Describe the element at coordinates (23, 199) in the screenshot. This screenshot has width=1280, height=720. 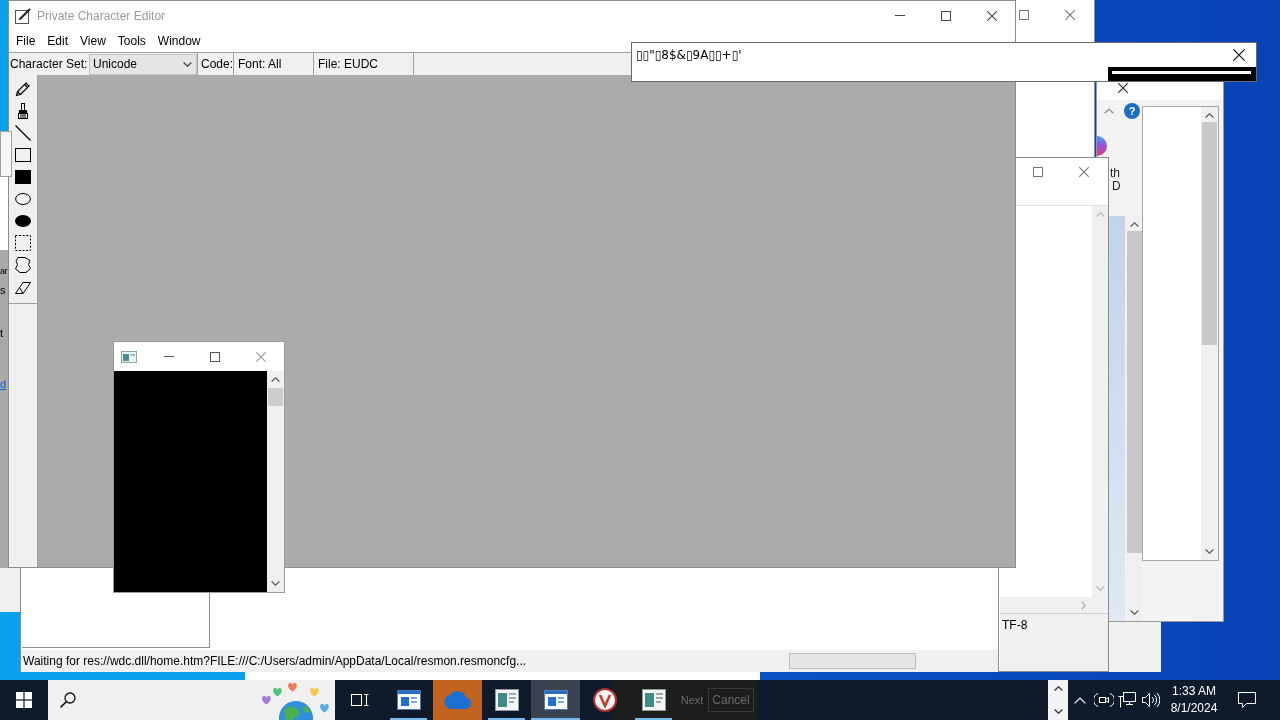
I see `ellipse-icon` at that location.